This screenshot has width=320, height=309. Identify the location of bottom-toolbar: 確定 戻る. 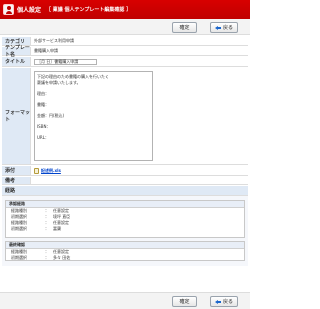
(125, 300).